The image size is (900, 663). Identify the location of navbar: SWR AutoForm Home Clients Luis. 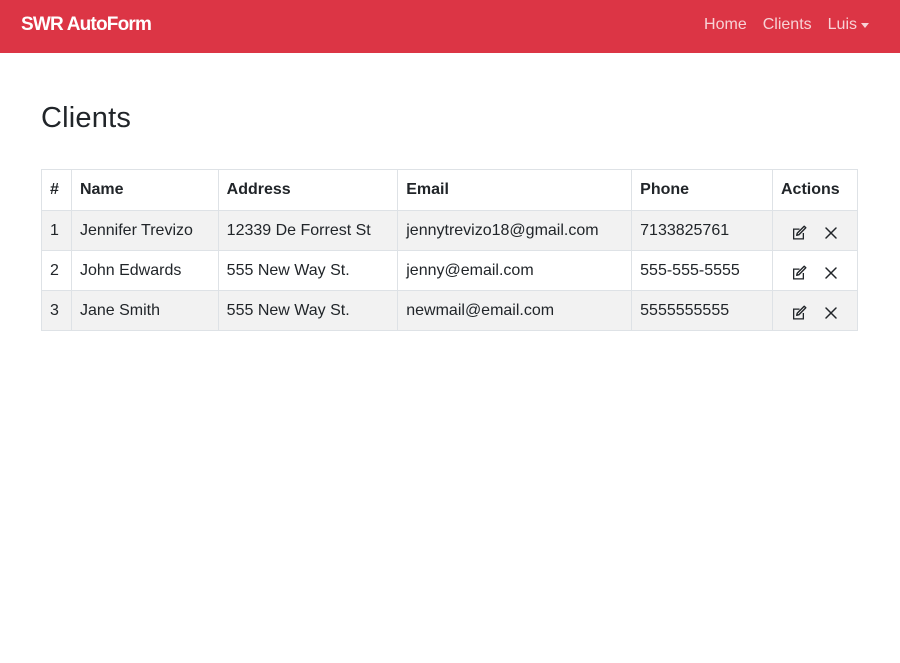
(450, 26).